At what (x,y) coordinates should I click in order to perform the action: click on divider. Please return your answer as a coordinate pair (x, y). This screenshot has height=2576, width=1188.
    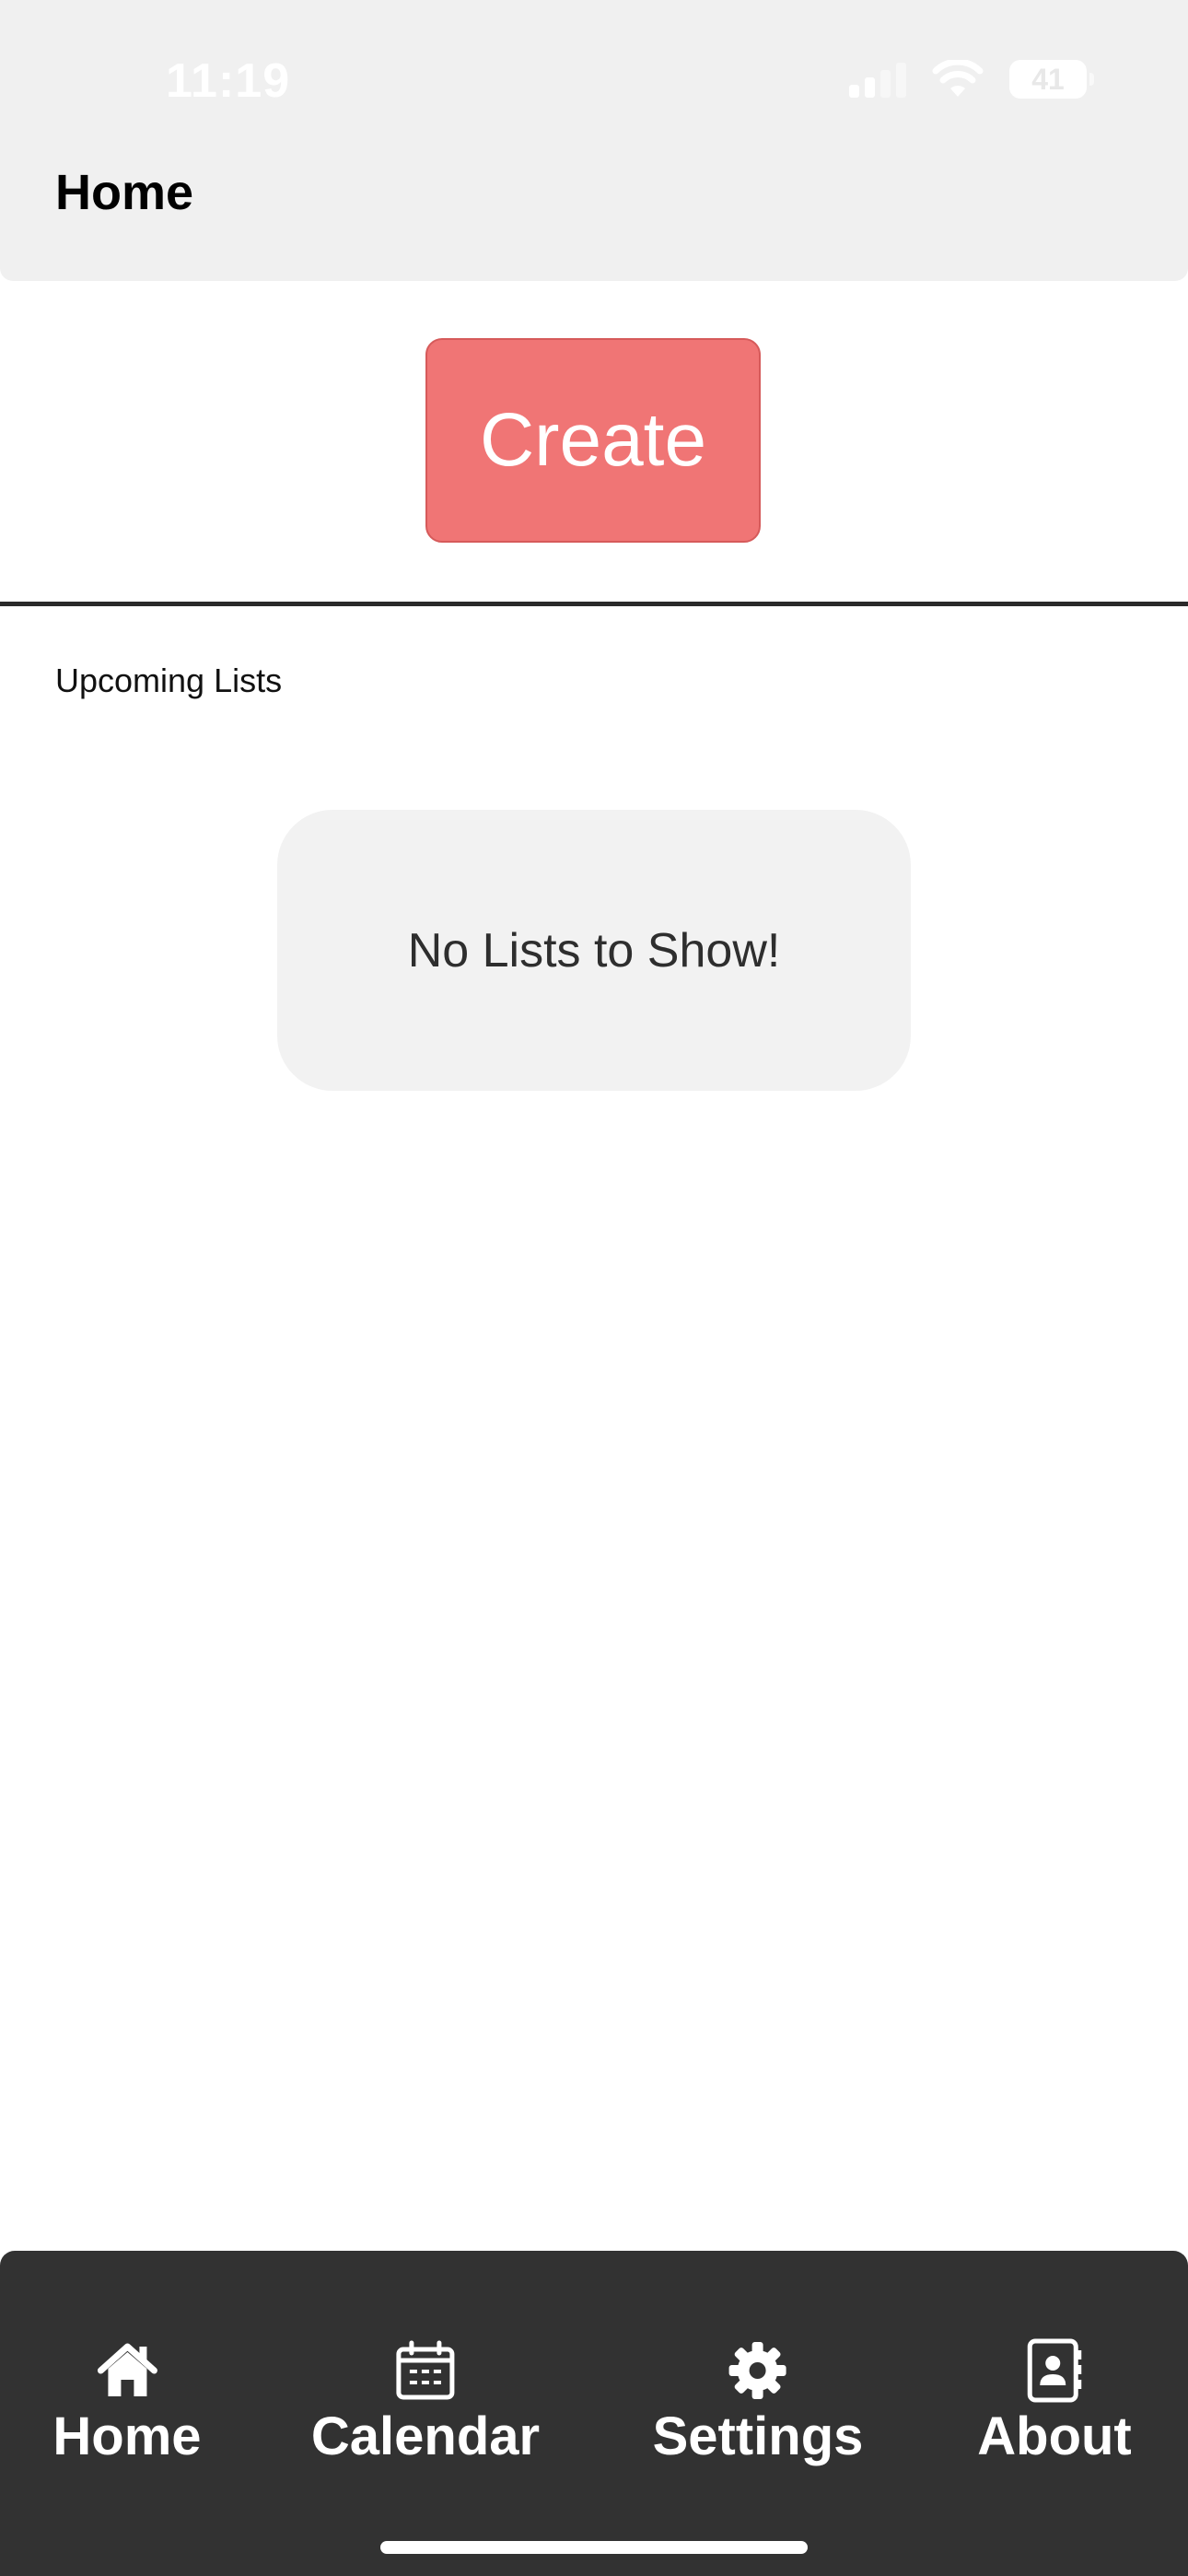
    Looking at the image, I should click on (594, 604).